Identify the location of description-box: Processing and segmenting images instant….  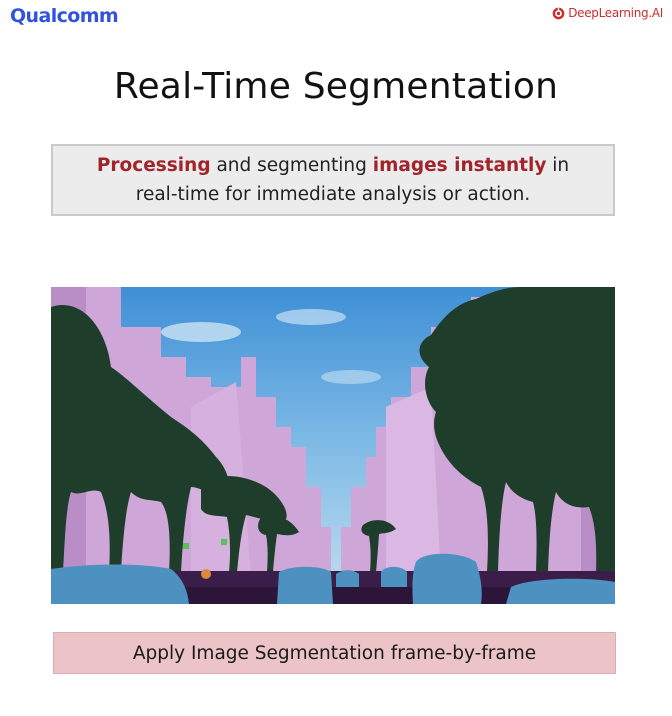
(333, 180).